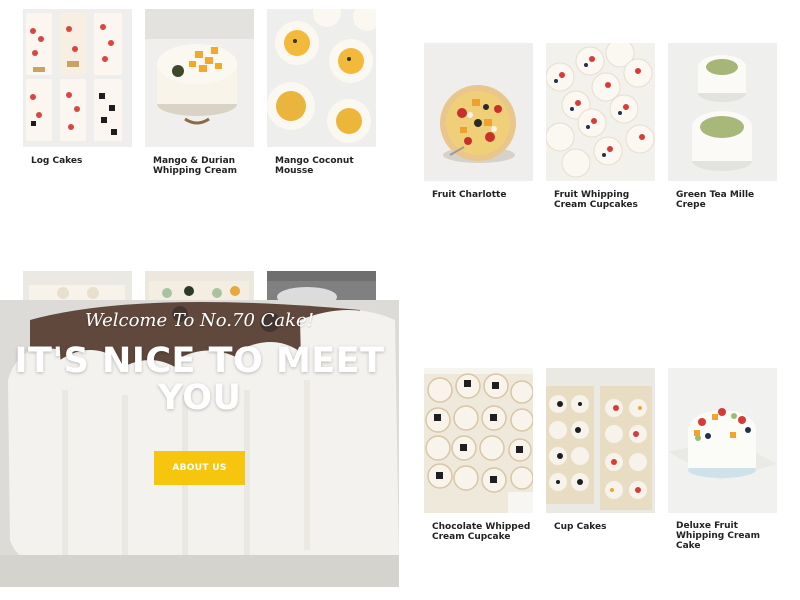  I want to click on about-us-button: ABOUT US, so click(199, 468).